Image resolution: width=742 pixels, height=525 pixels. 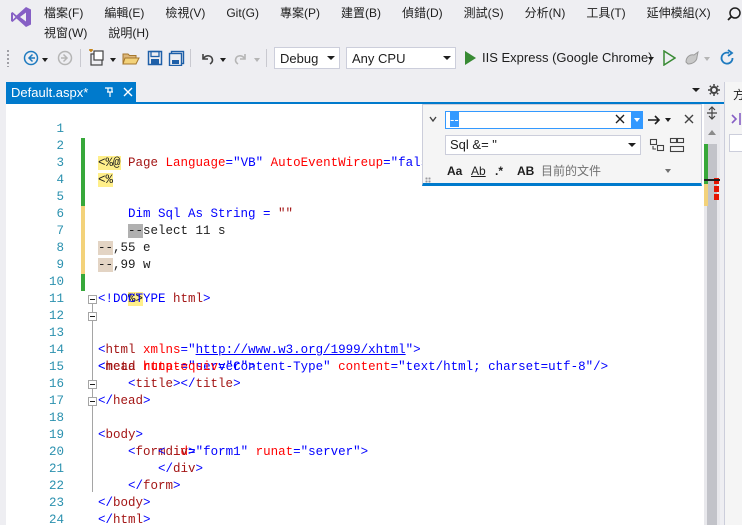 I want to click on split-window-icon, so click(x=712, y=113).